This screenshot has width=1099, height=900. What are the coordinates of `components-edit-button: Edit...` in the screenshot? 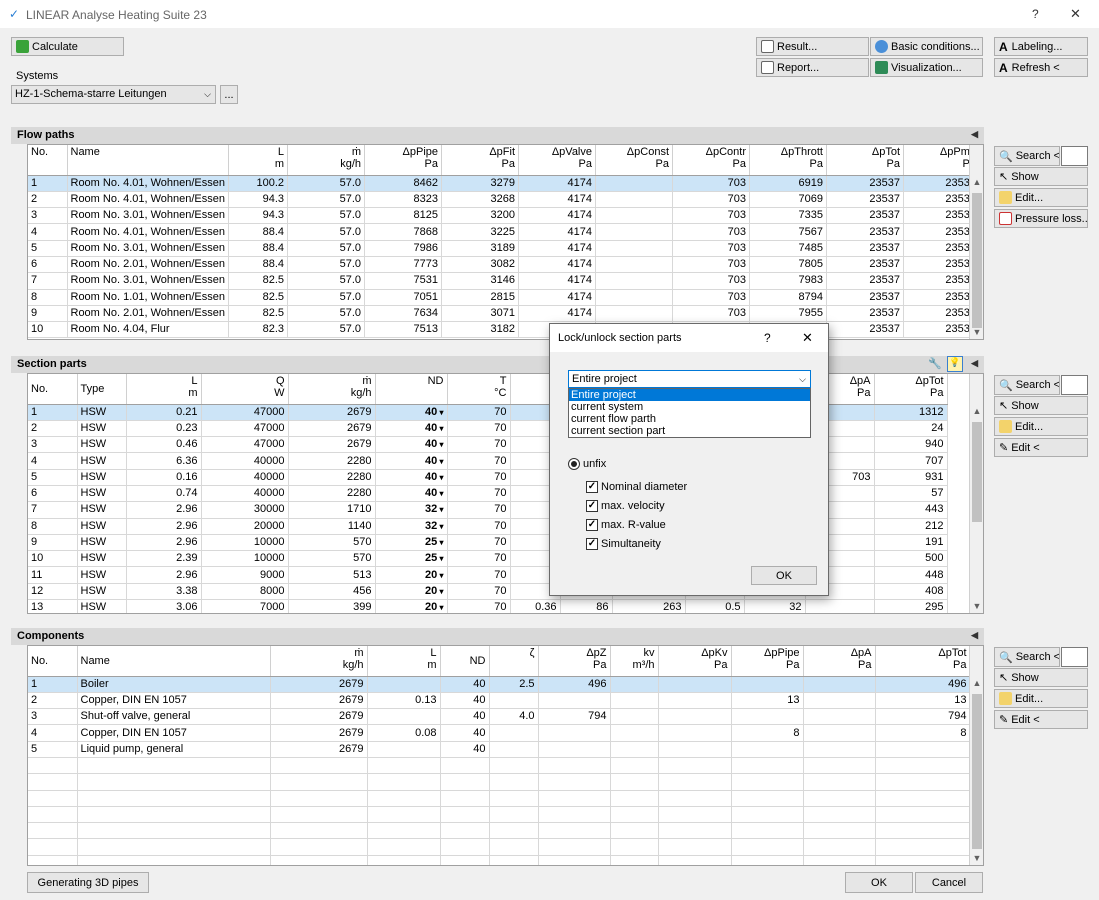 It's located at (1041, 698).